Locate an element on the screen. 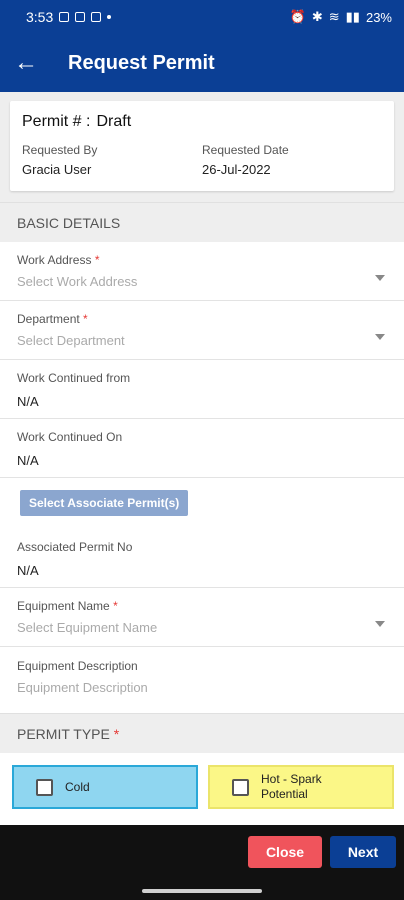 Image resolution: width=404 pixels, height=900 pixels. page-title: Request Permit is located at coordinates (141, 62).